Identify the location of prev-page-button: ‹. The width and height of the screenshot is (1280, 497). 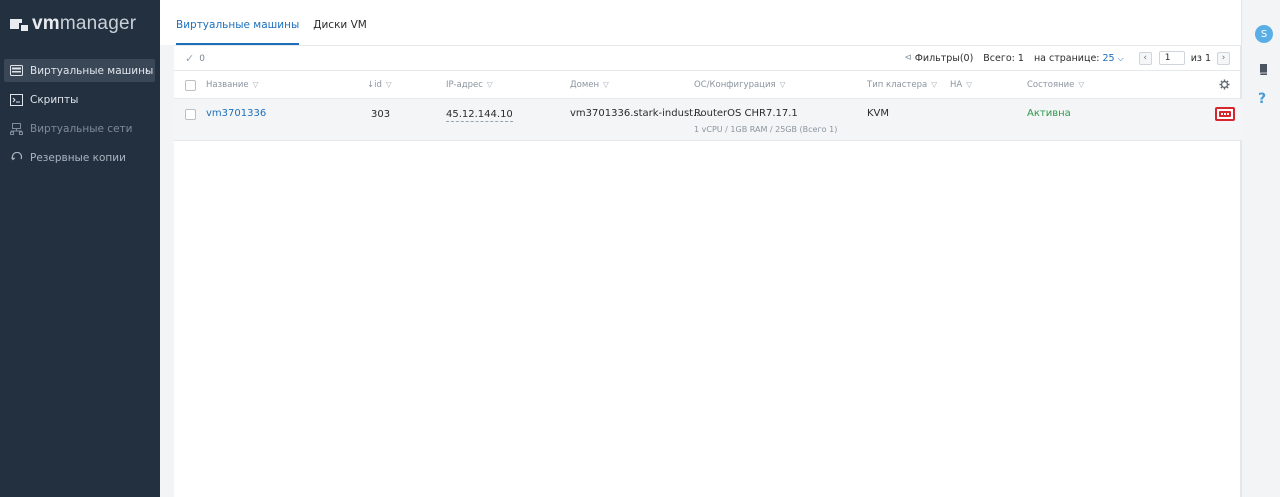
(1145, 58).